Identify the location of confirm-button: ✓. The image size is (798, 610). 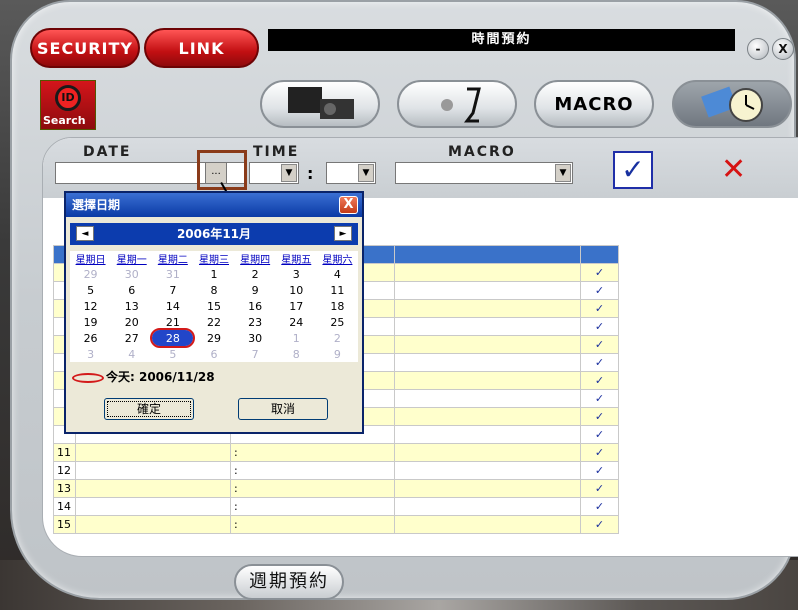
(633, 170).